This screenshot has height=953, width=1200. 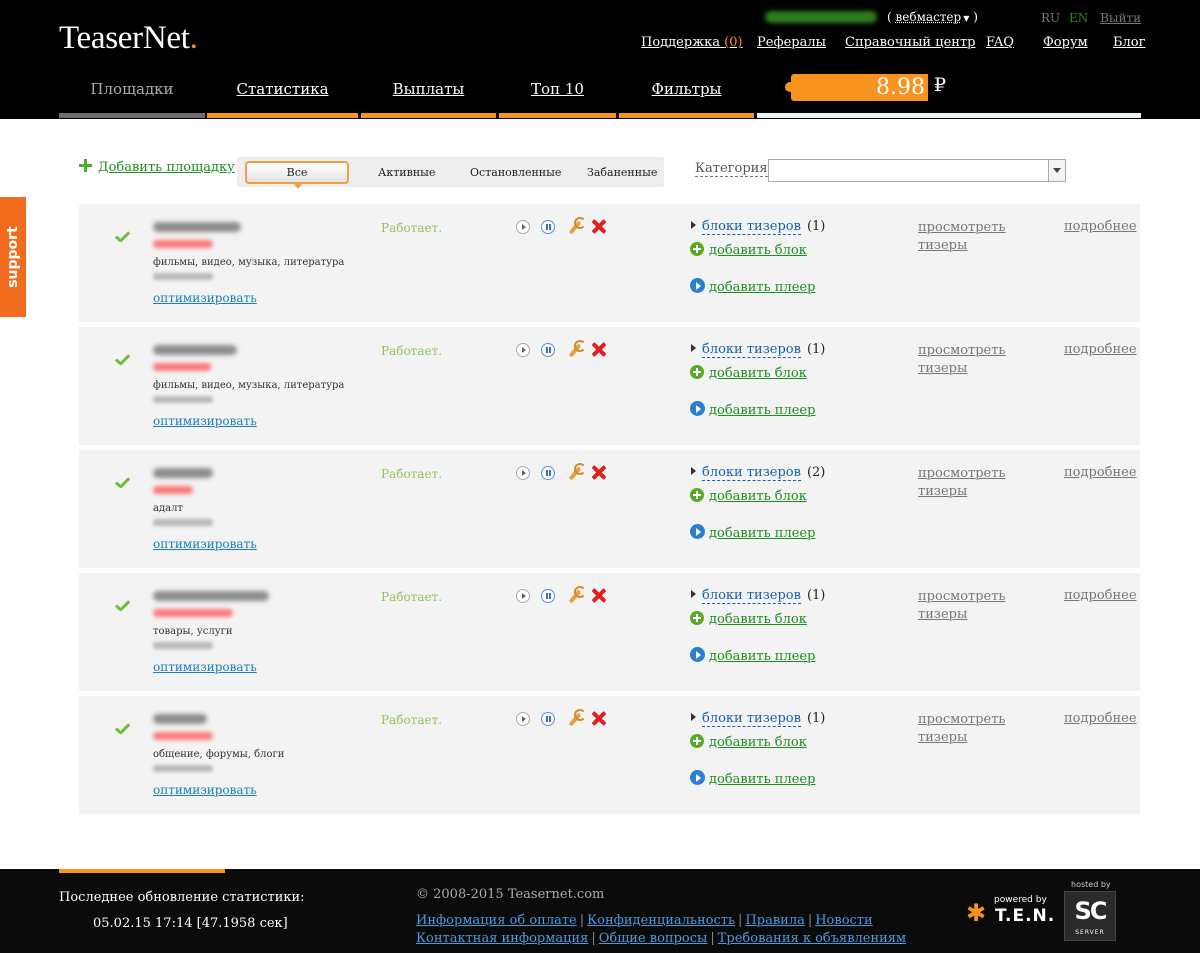 I want to click on tab-payouts: Выплаты, so click(x=428, y=94).